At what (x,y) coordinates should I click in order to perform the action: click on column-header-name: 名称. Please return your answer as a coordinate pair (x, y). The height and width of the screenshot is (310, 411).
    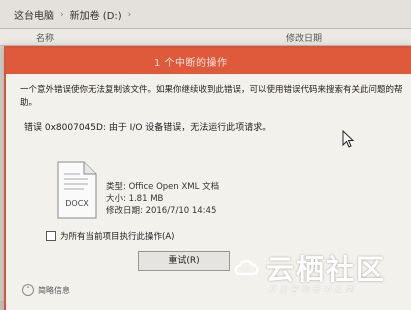
    Looking at the image, I should click on (45, 37).